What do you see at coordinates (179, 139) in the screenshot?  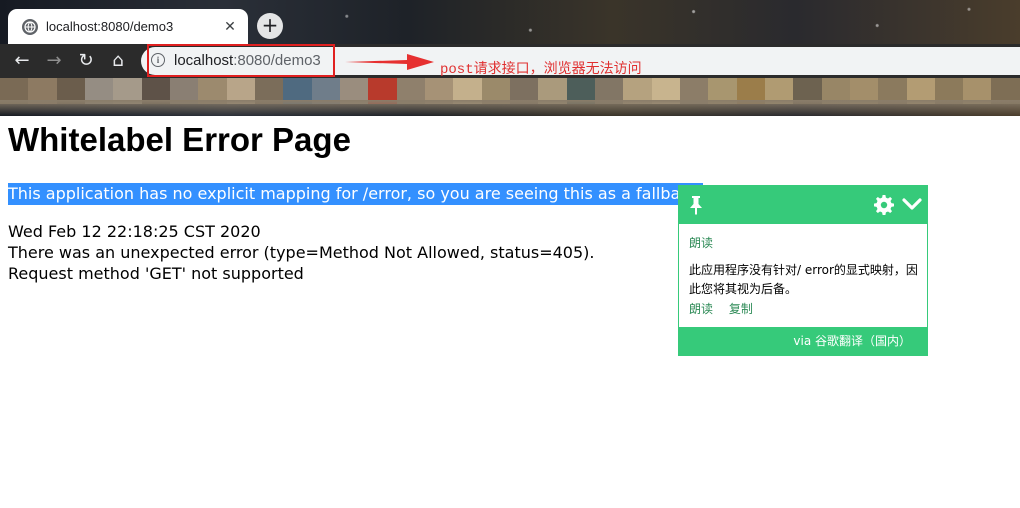 I see `page-title: Whitelabel Error Page` at bounding box center [179, 139].